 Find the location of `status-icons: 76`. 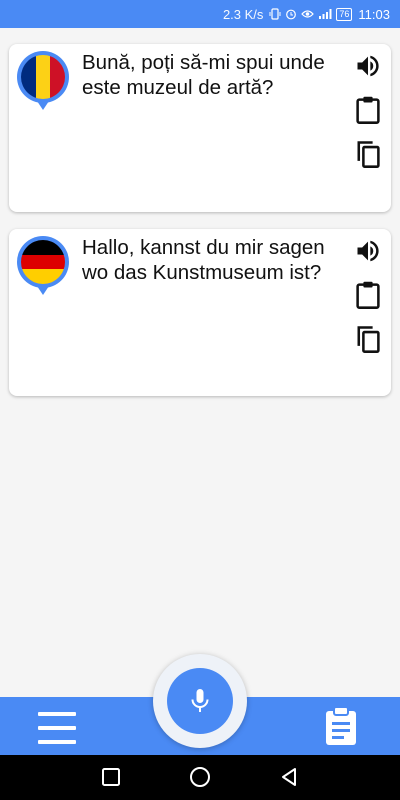

status-icons: 76 is located at coordinates (311, 14).